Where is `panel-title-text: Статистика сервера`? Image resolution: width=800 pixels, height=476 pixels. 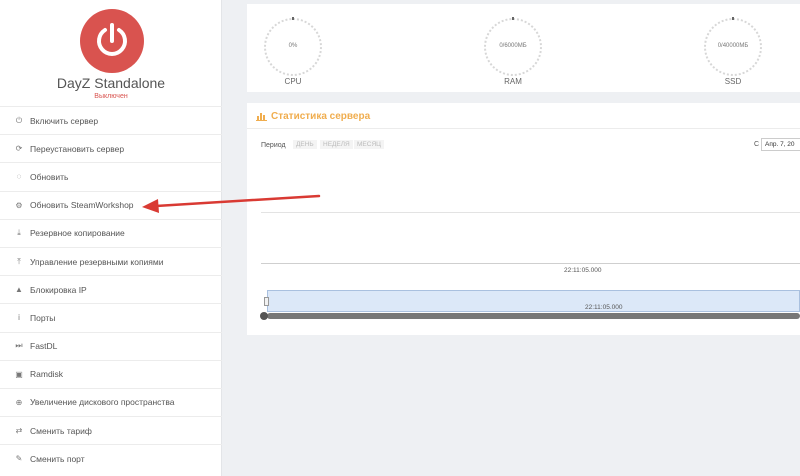 panel-title-text: Статистика сервера is located at coordinates (321, 116).